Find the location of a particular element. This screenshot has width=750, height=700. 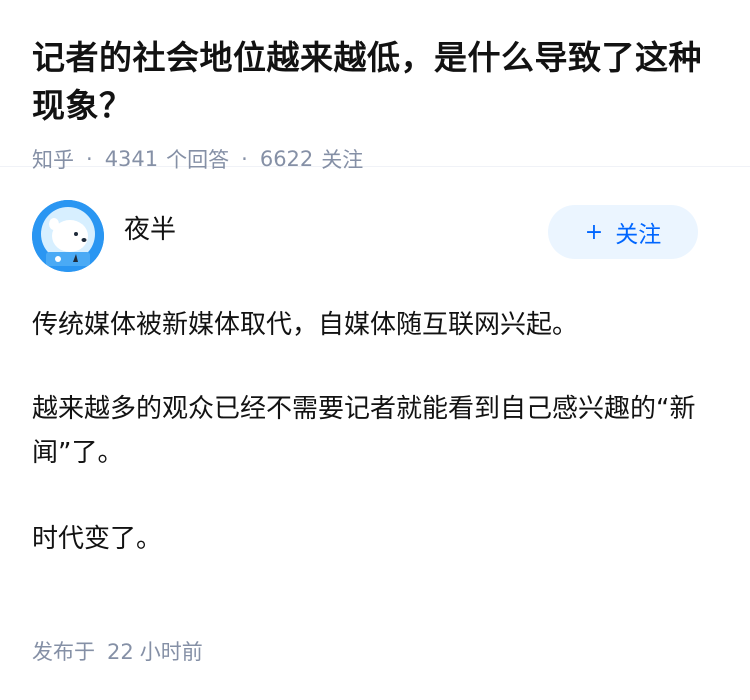

author-name: 夜半 is located at coordinates (150, 227).